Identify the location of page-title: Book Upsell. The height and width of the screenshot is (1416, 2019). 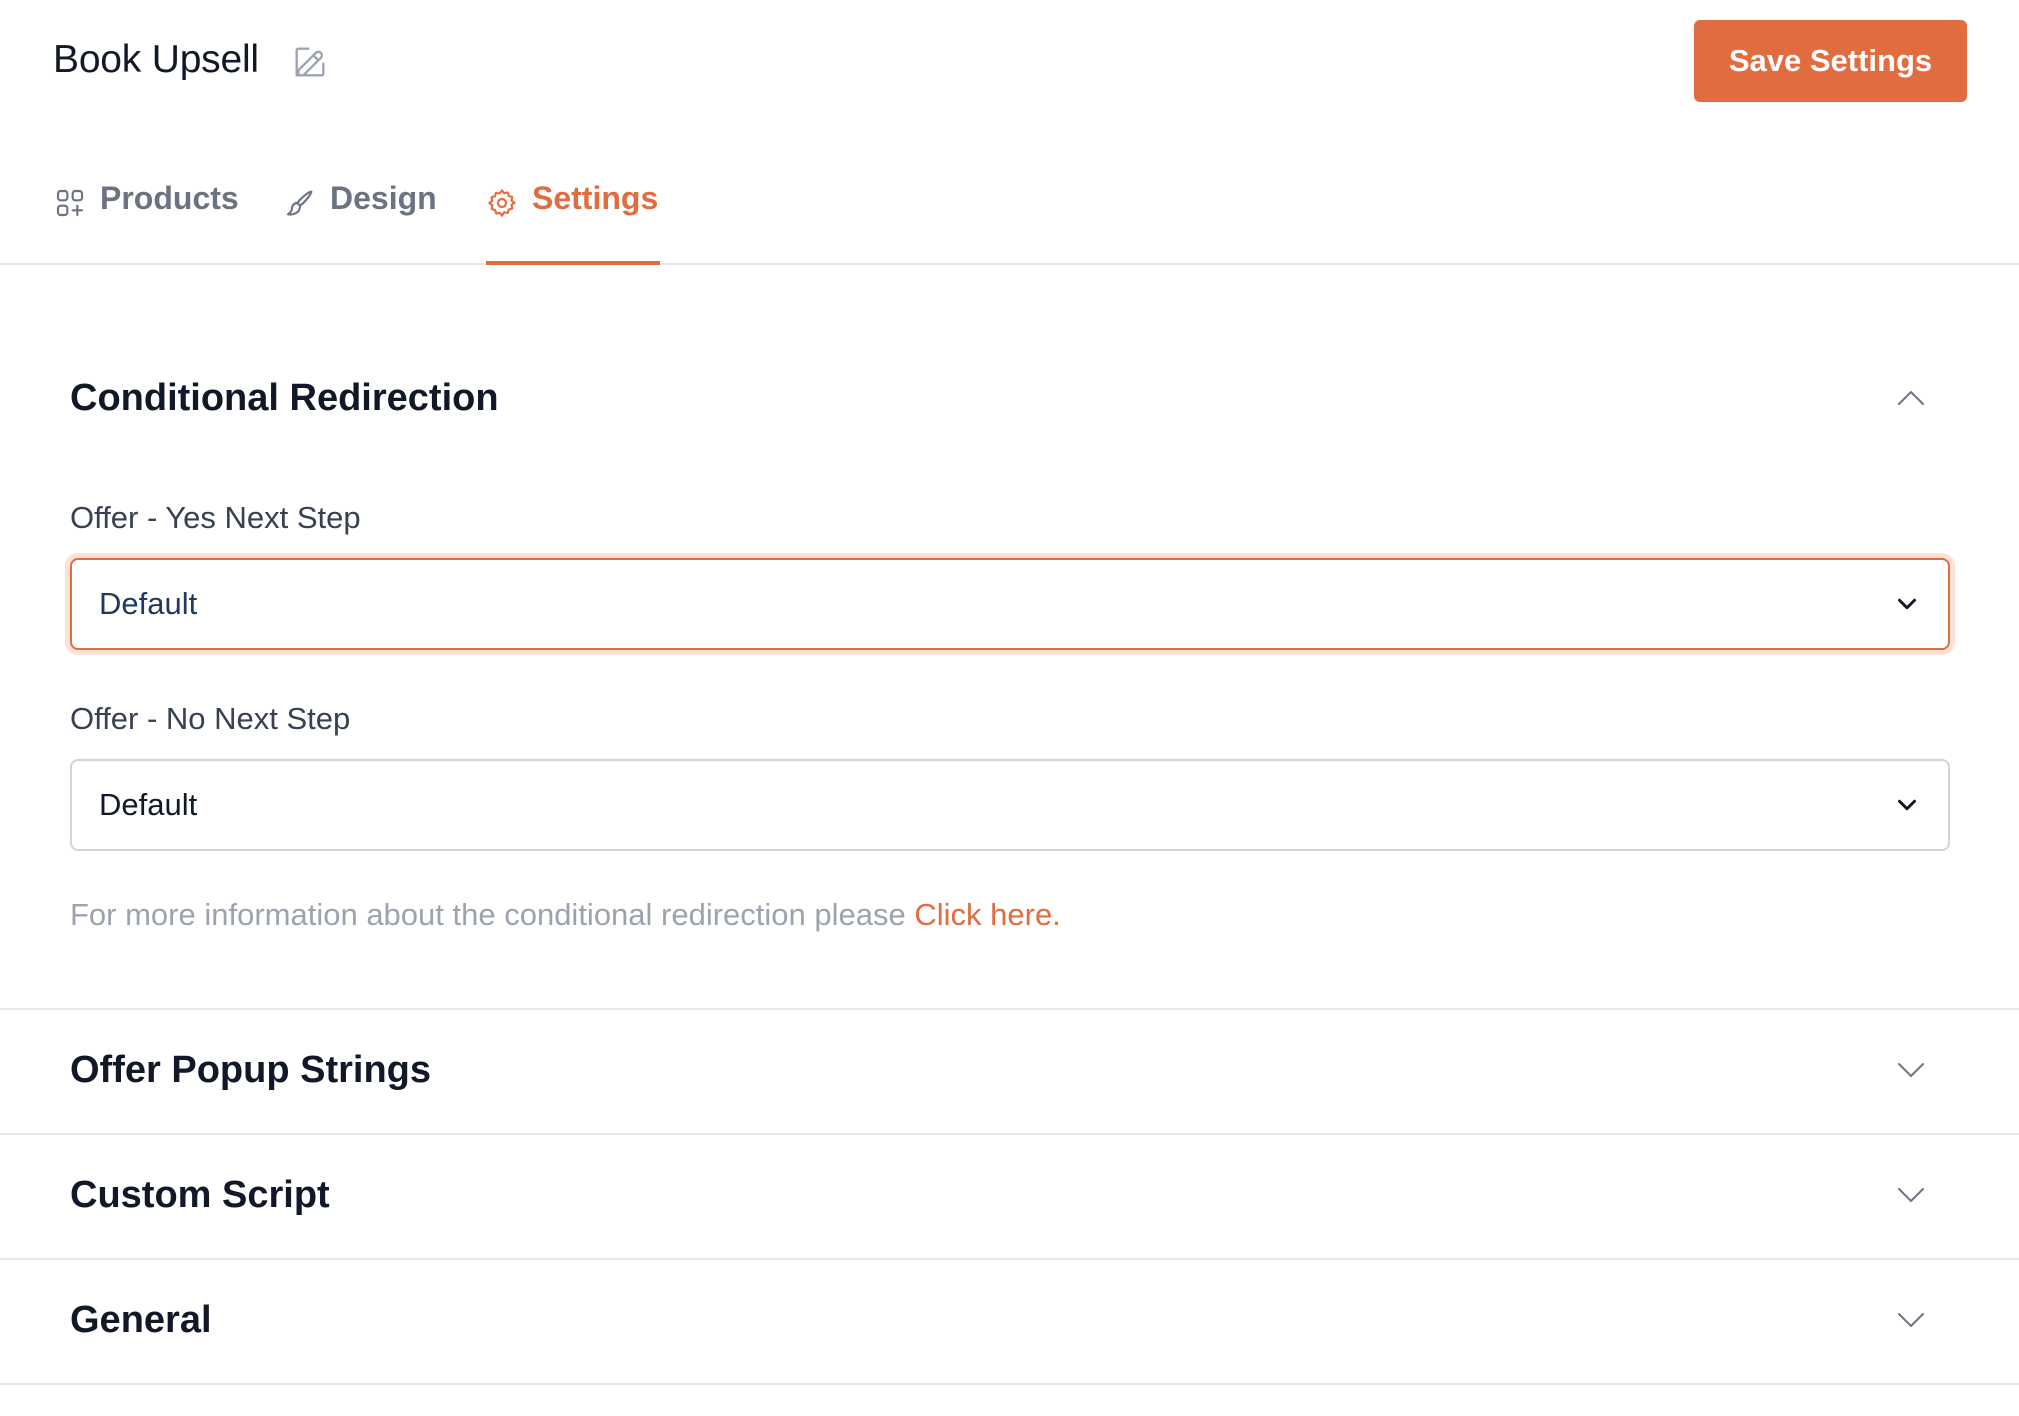
(156, 59).